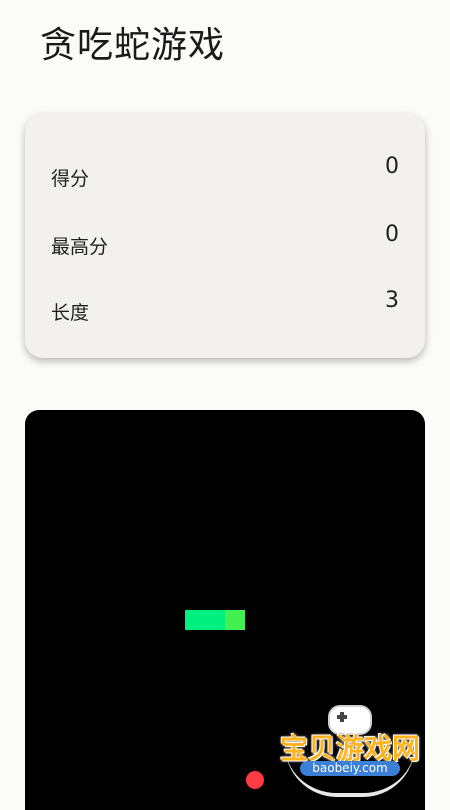 Image resolution: width=450 pixels, height=810 pixels. I want to click on snake-head, so click(235, 620).